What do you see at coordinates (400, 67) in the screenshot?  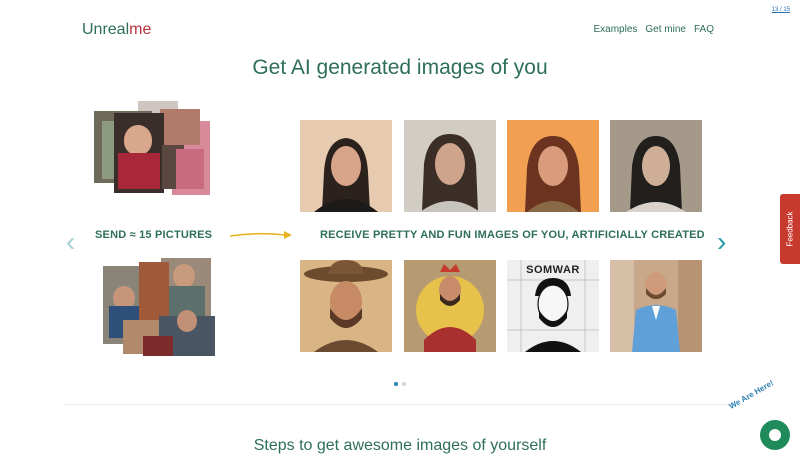 I see `hero-title: Get AI generated images of you` at bounding box center [400, 67].